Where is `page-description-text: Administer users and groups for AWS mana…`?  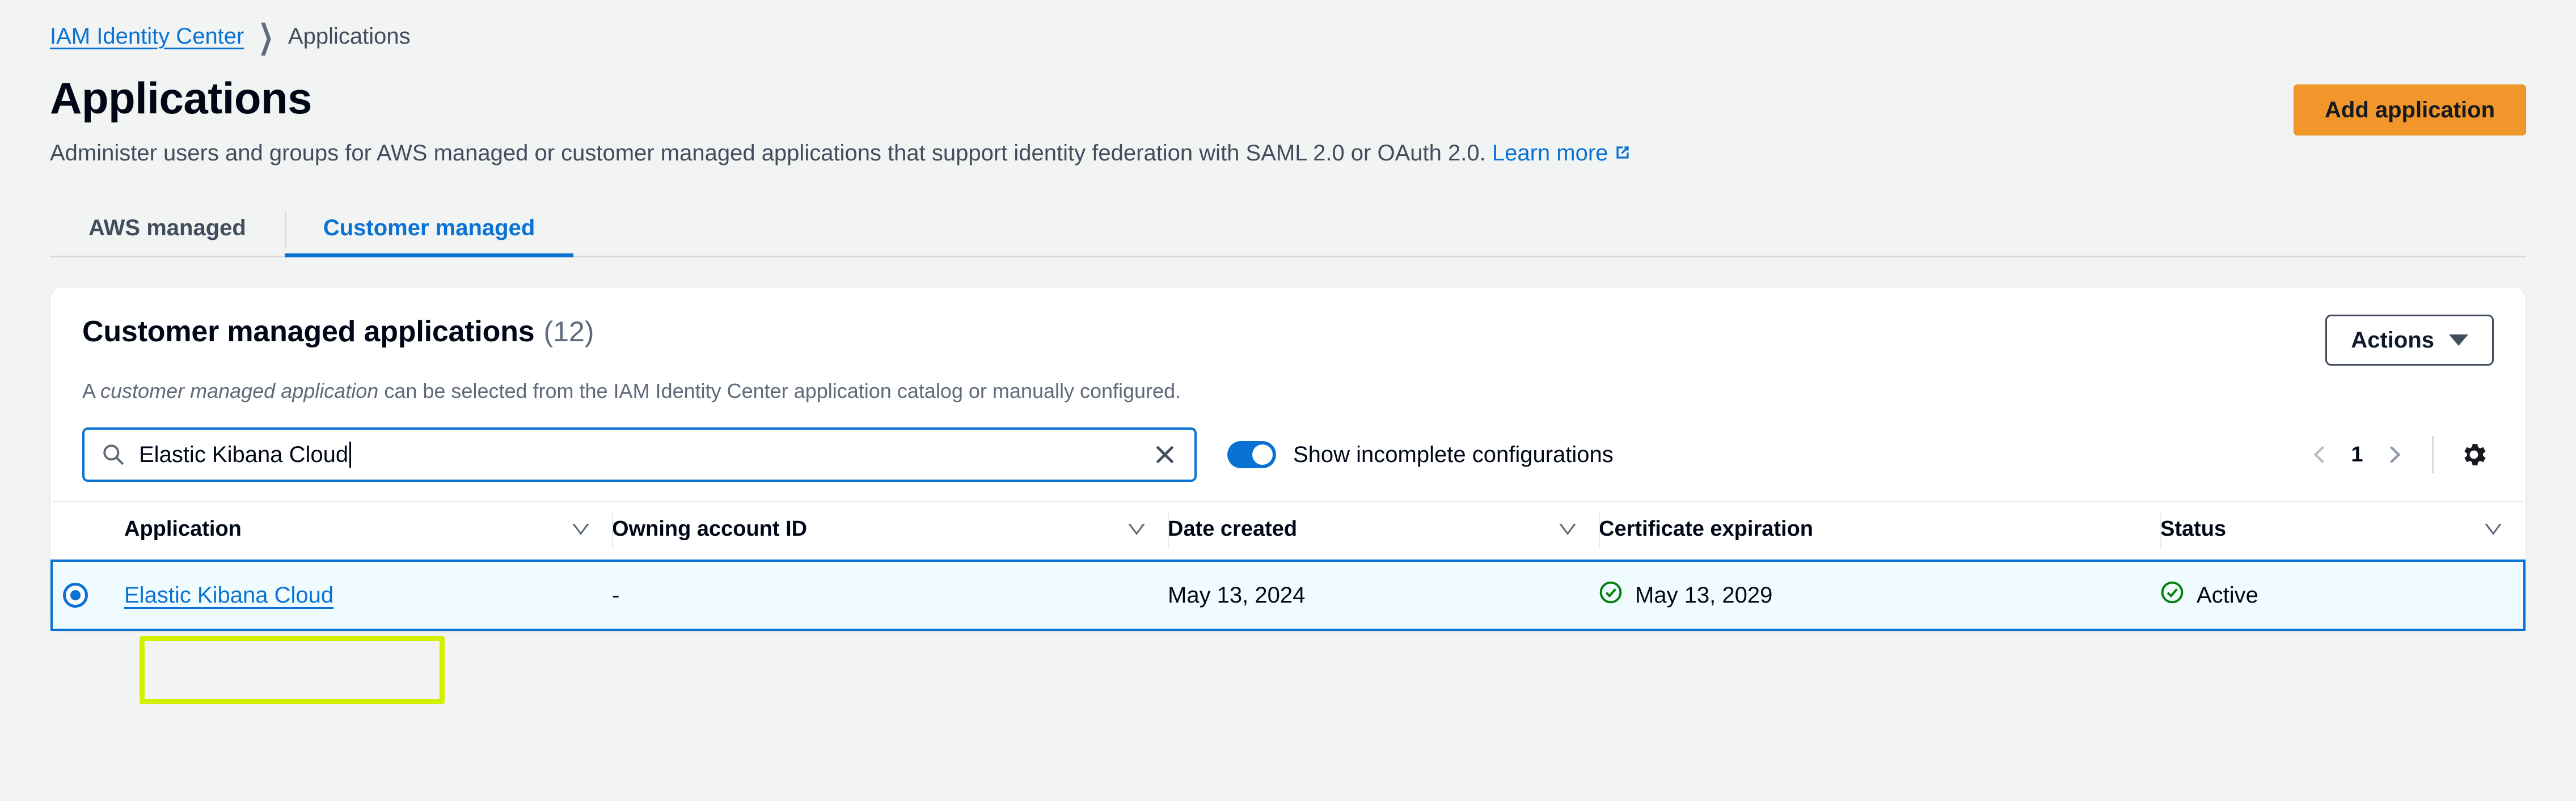
page-description-text: Administer users and groups for AWS mana… is located at coordinates (768, 154).